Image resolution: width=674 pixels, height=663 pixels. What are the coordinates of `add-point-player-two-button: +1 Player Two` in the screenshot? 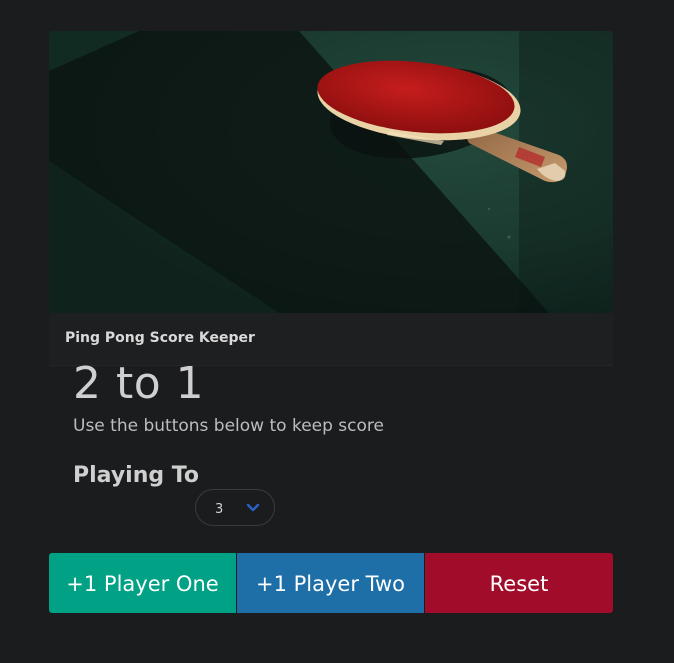 It's located at (330, 583).